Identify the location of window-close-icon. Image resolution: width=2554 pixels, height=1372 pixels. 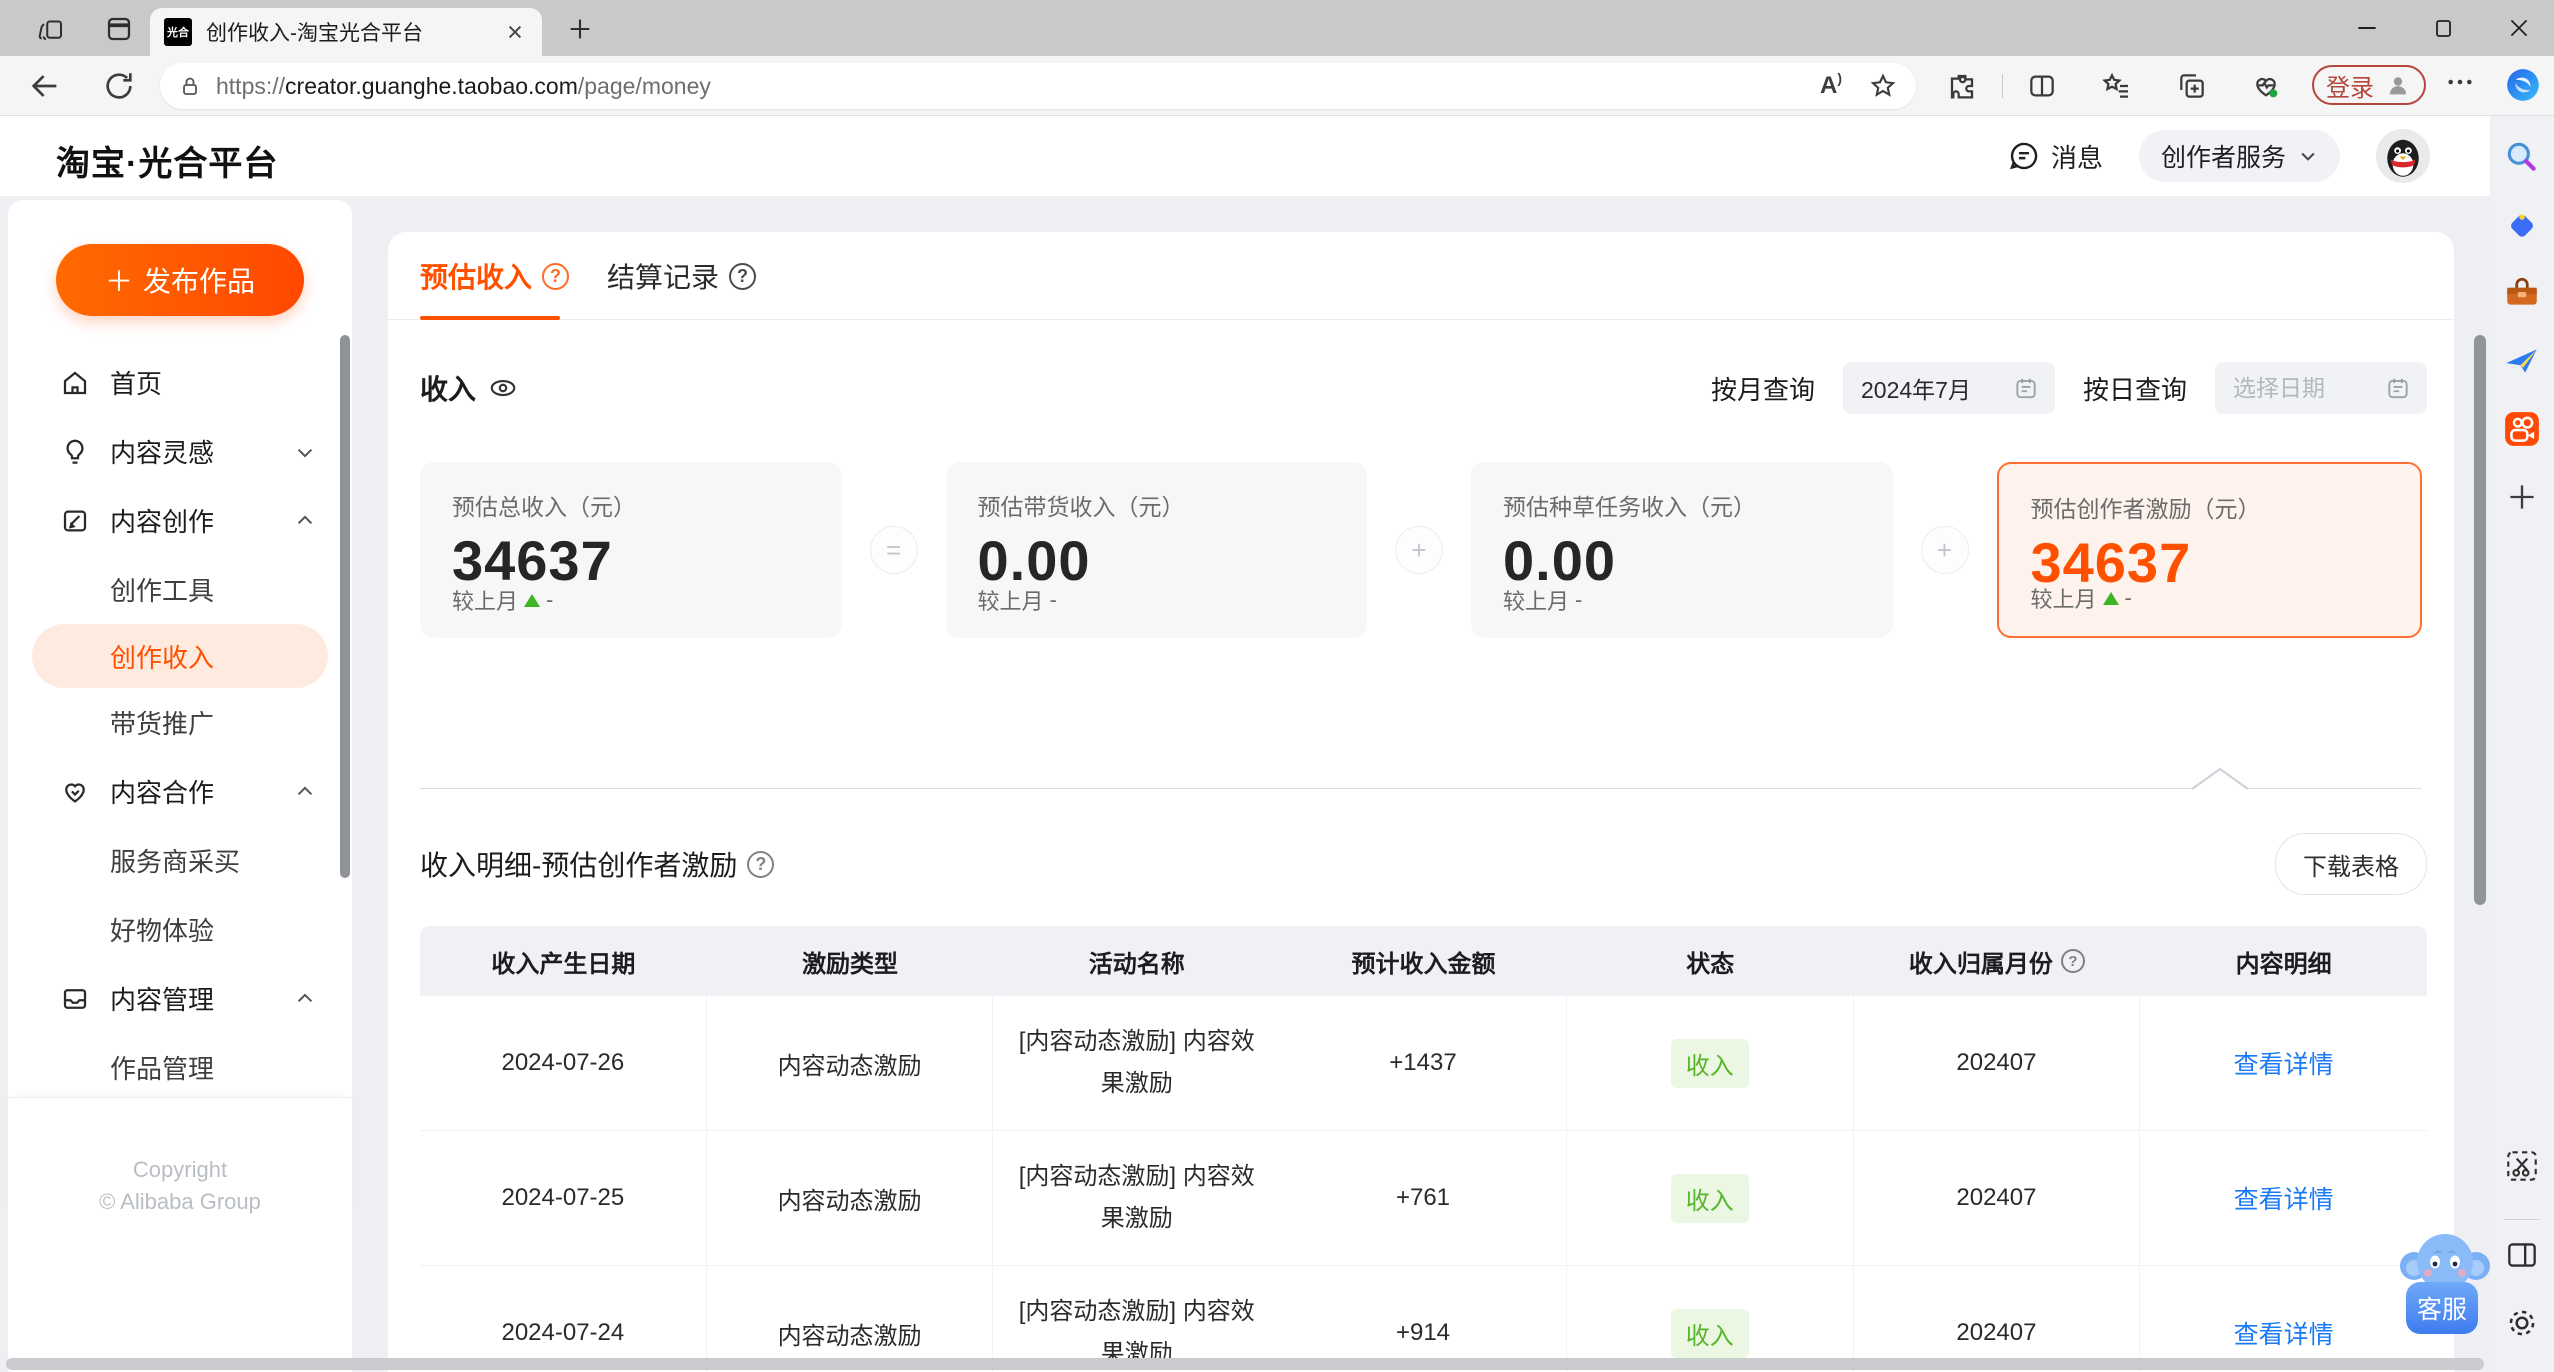
(2519, 28).